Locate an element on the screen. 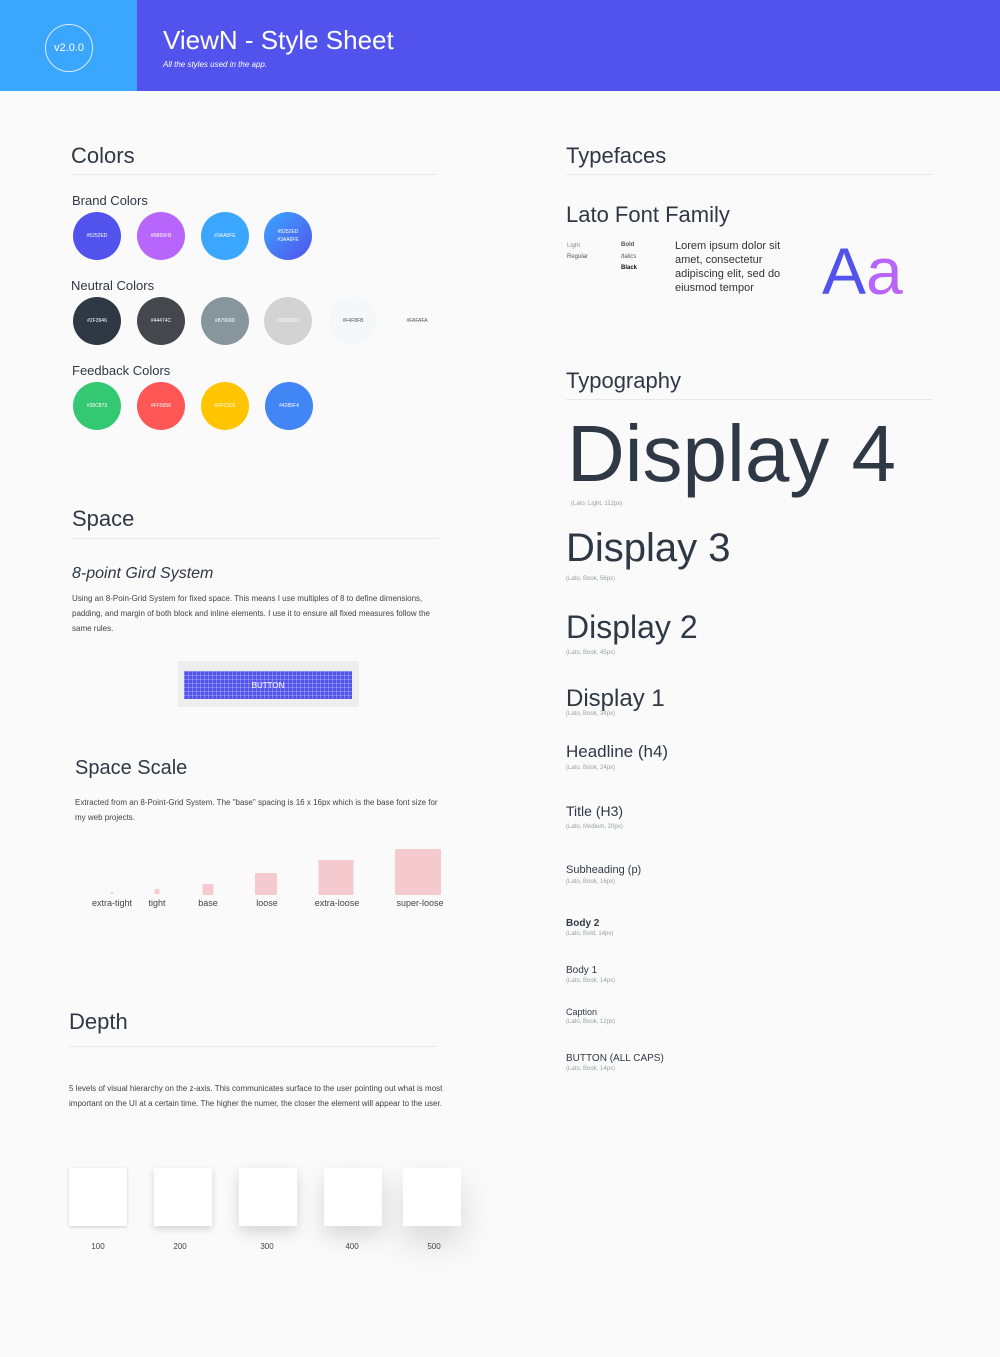 The height and width of the screenshot is (1357, 1000). display-2-sample: Display 2 is located at coordinates (632, 627).